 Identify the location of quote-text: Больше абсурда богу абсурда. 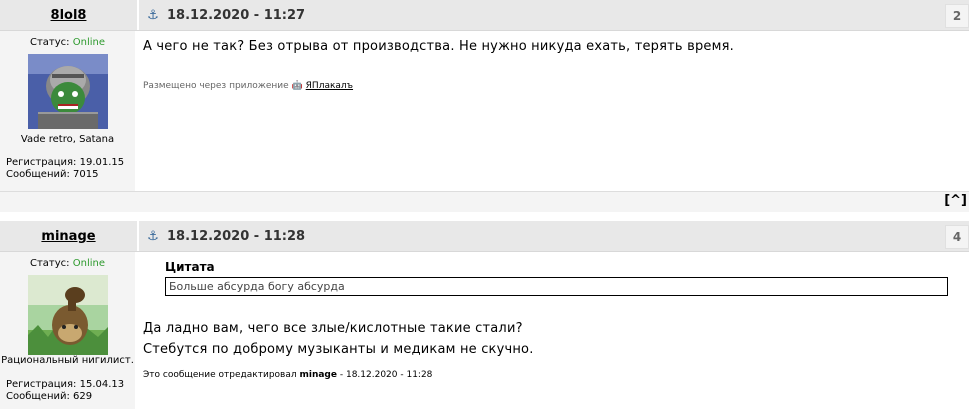
(556, 286).